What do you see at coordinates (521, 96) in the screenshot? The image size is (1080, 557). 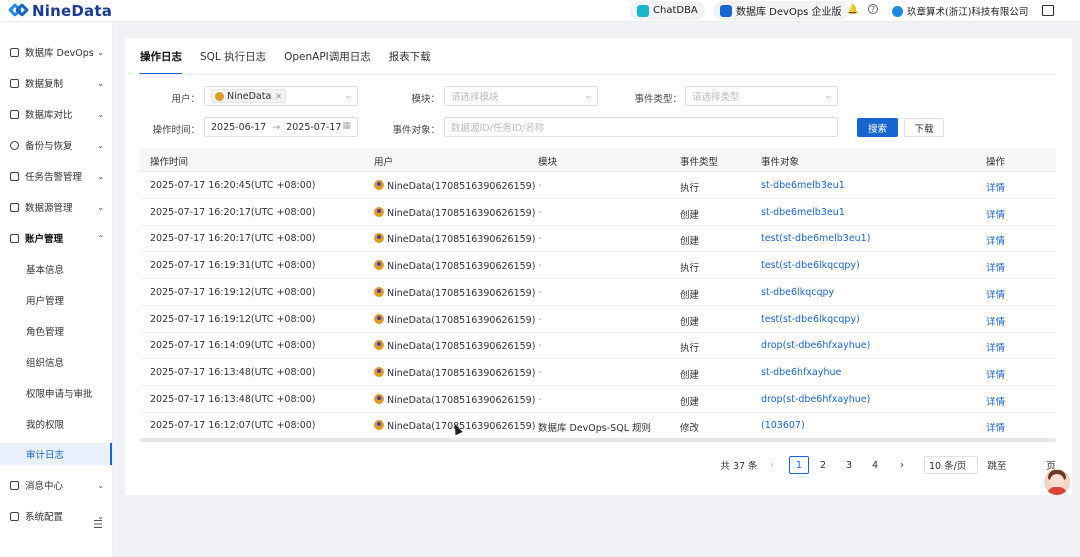 I see `module-filter-select: 请选择模块 ⌄` at bounding box center [521, 96].